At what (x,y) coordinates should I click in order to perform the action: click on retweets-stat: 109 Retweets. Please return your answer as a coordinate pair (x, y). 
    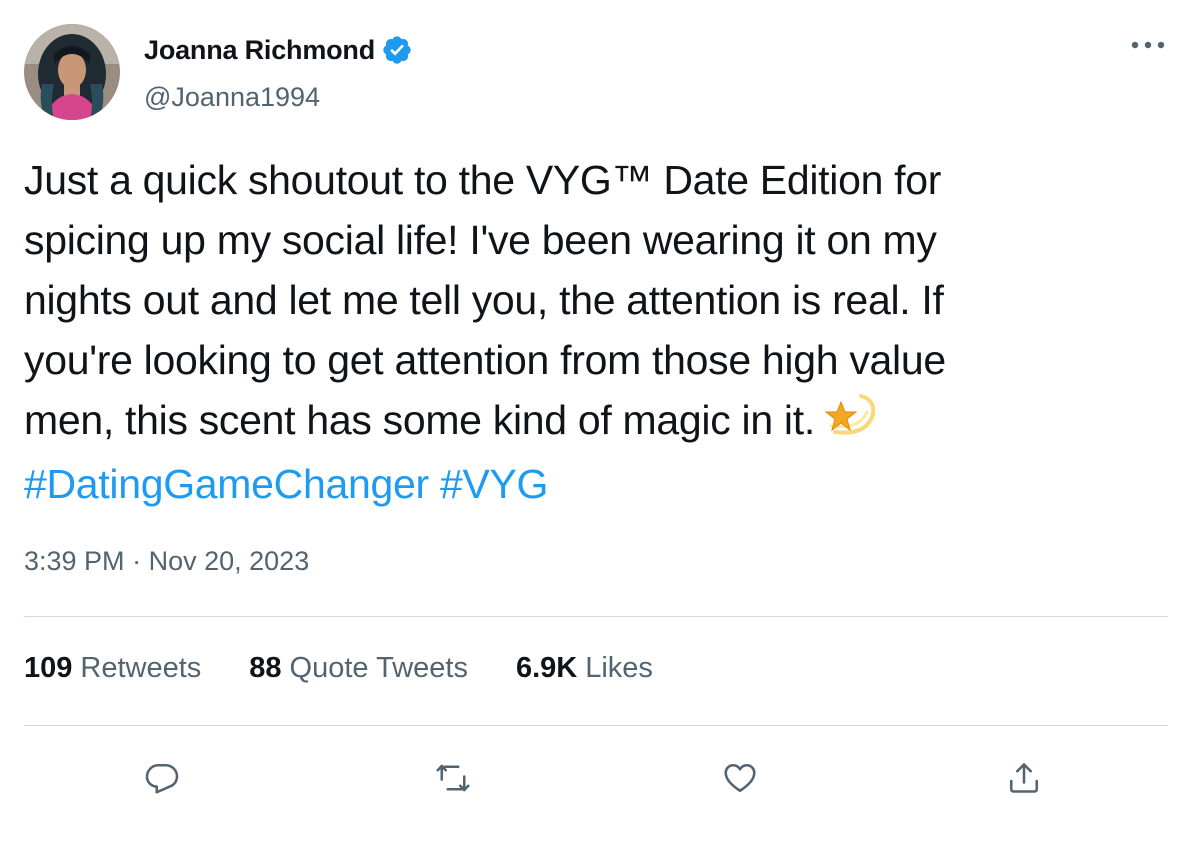
    Looking at the image, I should click on (112, 668).